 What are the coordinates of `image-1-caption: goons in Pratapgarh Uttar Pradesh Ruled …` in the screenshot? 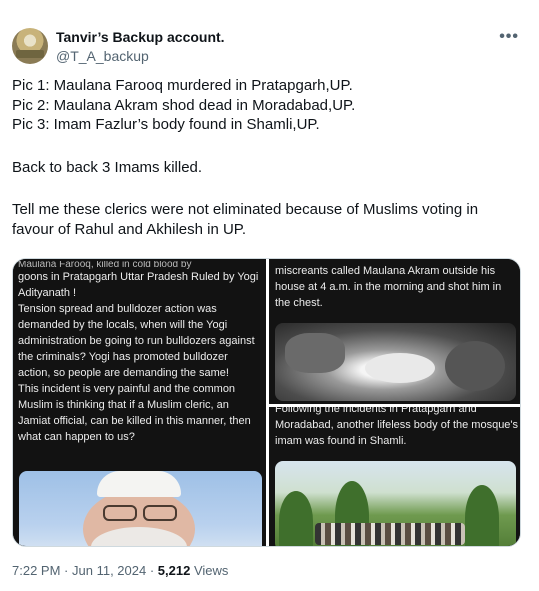 It's located at (138, 357).